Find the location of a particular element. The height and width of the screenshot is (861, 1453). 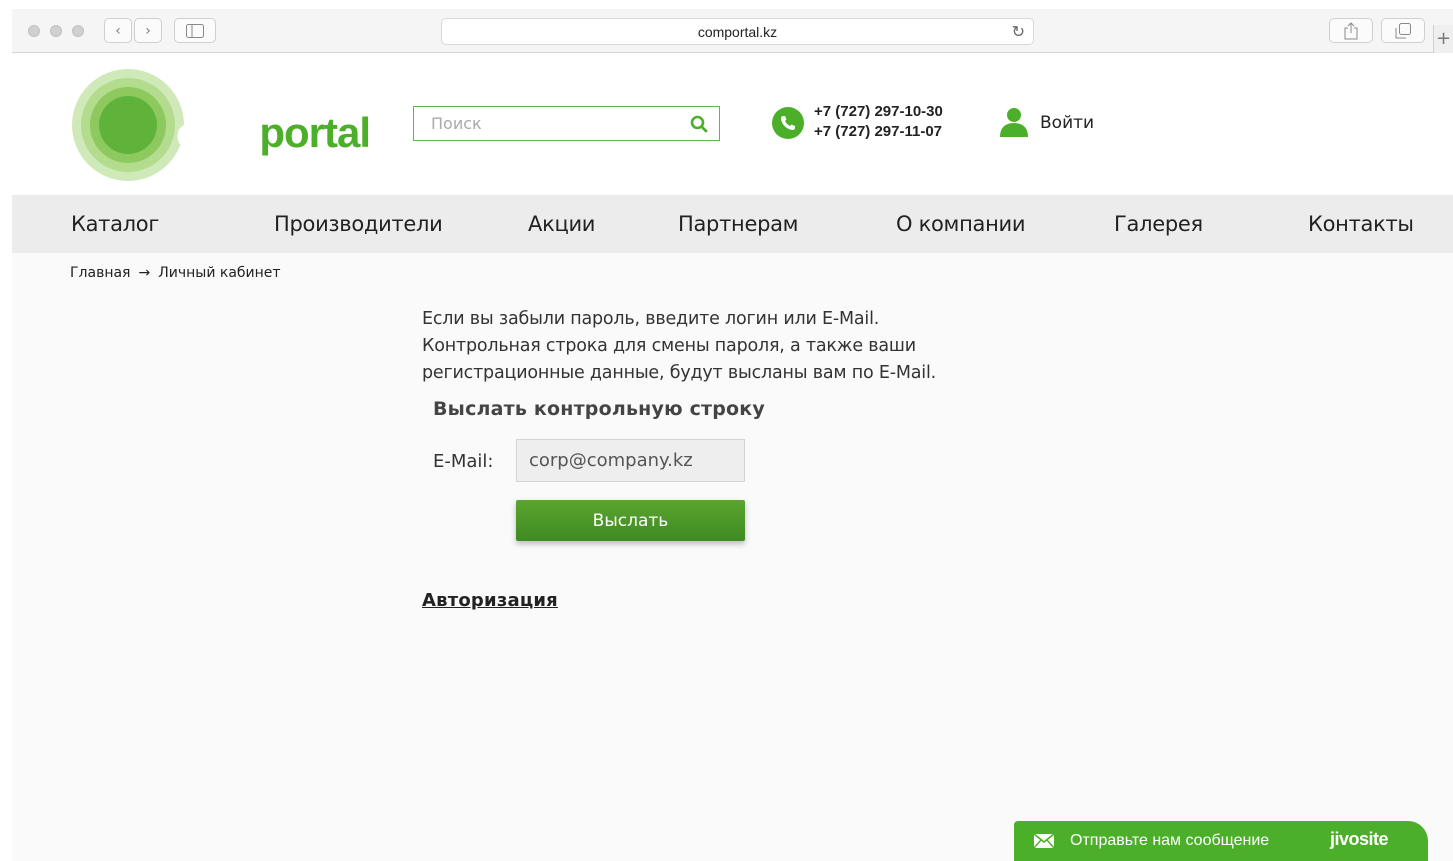

search-button is located at coordinates (699, 123).